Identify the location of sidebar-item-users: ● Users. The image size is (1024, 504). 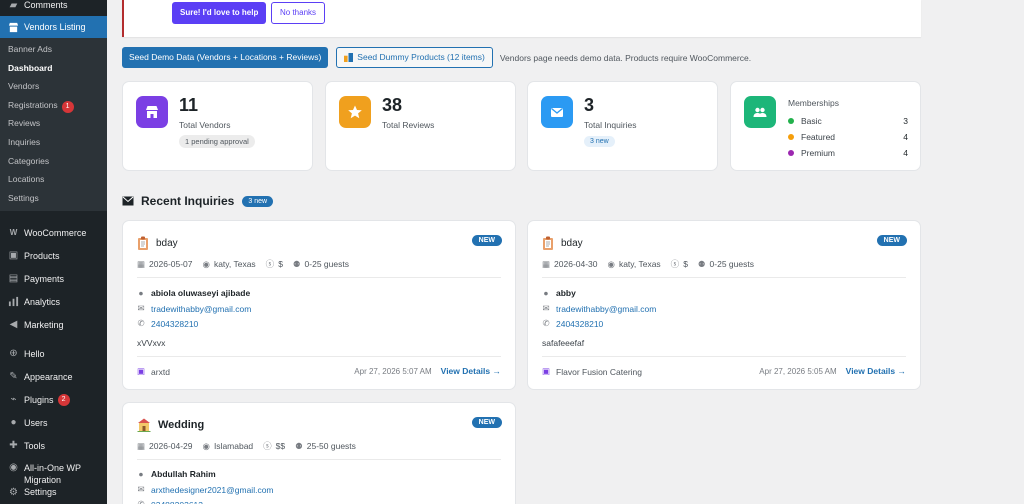
(53, 422).